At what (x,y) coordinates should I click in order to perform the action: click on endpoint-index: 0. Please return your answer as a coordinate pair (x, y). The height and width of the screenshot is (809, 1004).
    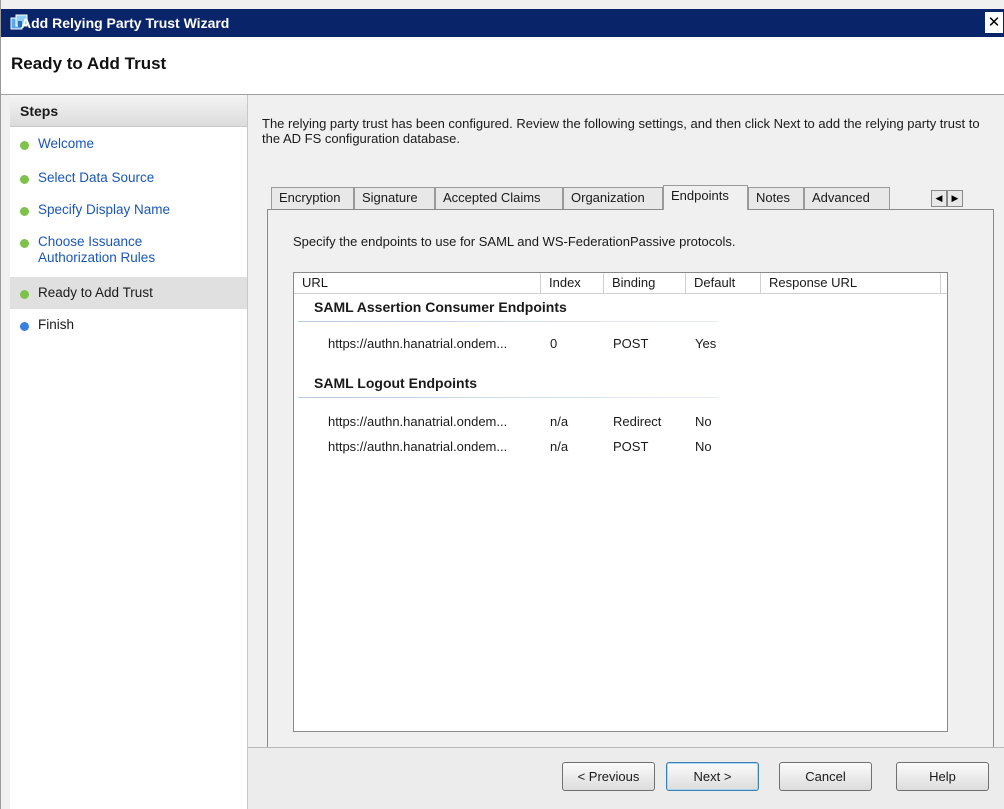
    Looking at the image, I should click on (554, 343).